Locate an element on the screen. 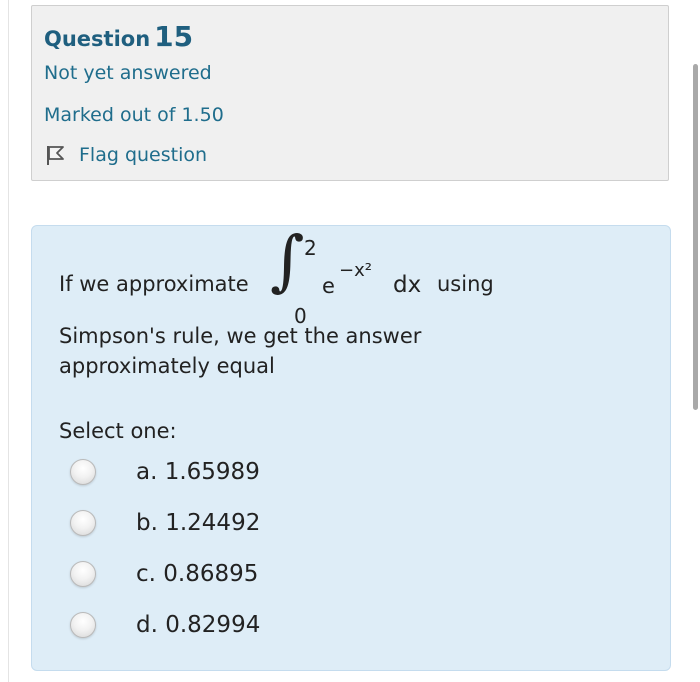 The width and height of the screenshot is (700, 682). select-one-prompt: Select one: is located at coordinates (118, 431).